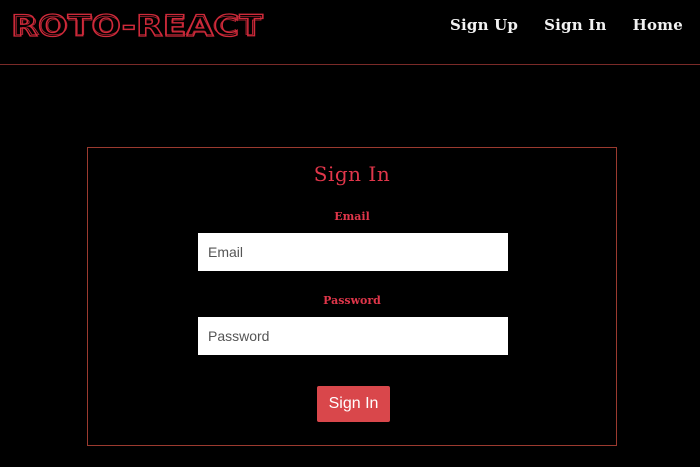 This screenshot has height=467, width=700. I want to click on nav-sign-up-link: Sign Up, so click(484, 25).